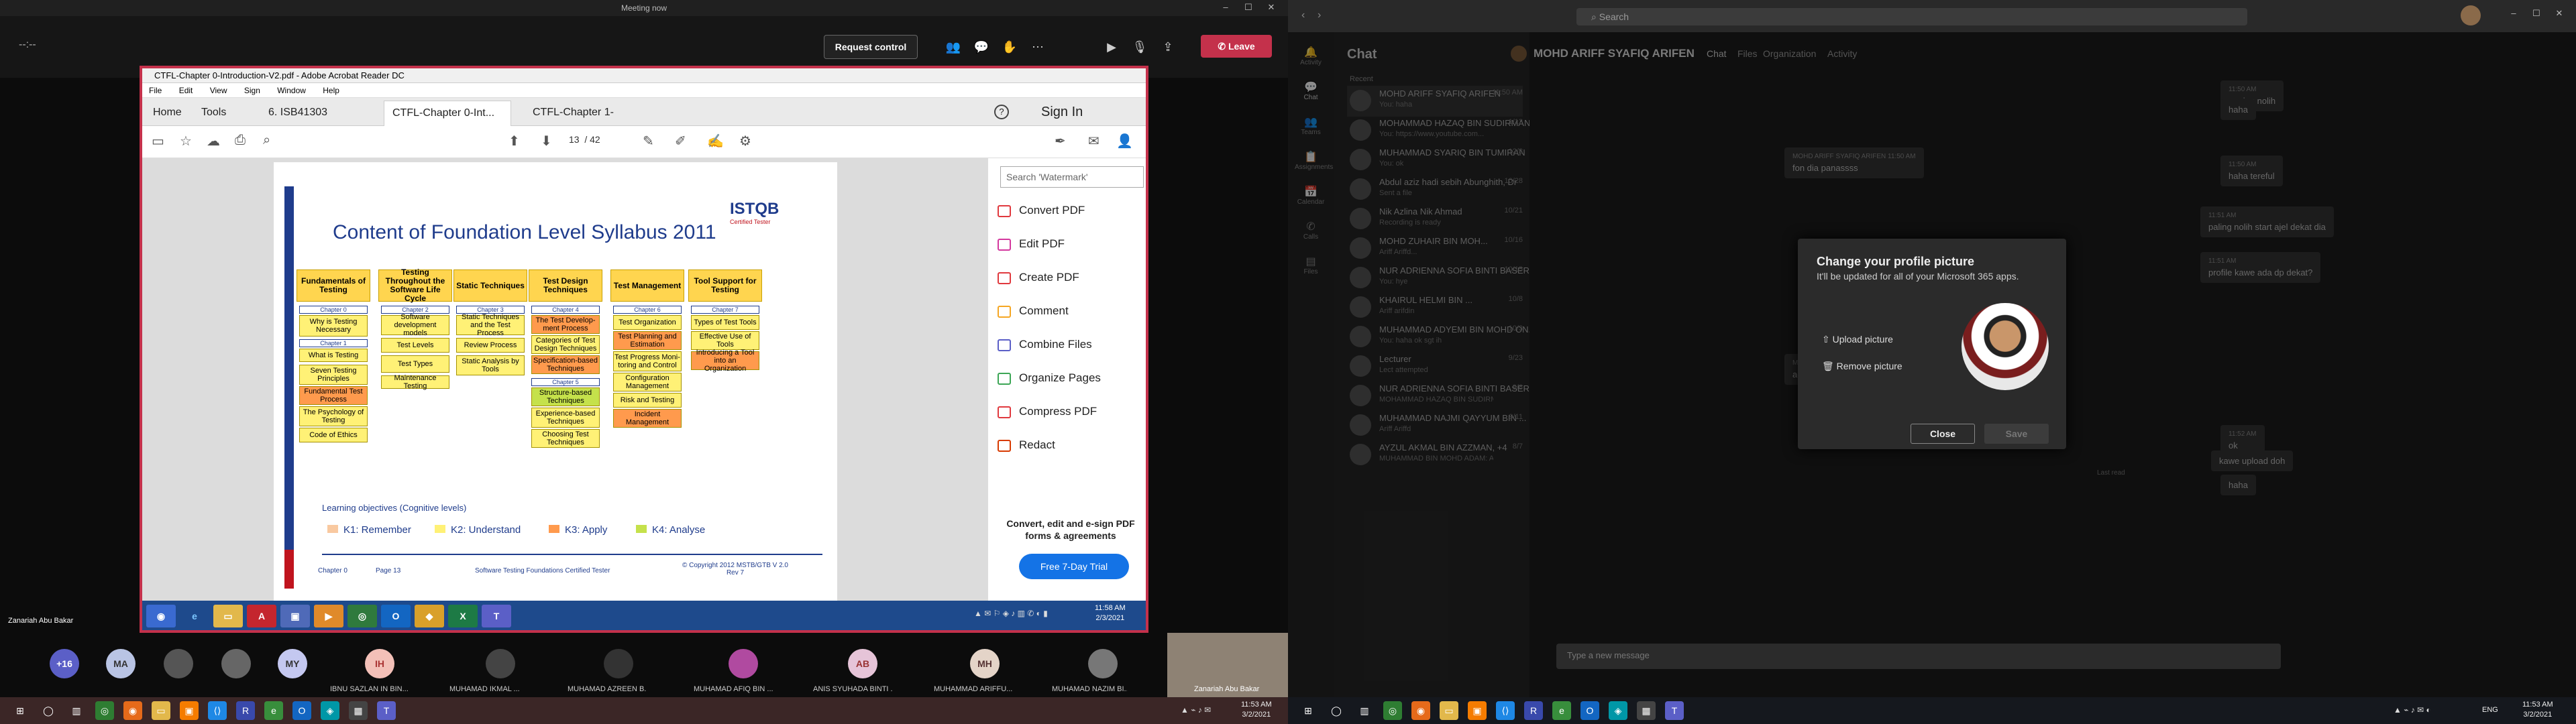 This screenshot has height=724, width=2576. I want to click on share-screen-icon: ⇪, so click(1168, 47).